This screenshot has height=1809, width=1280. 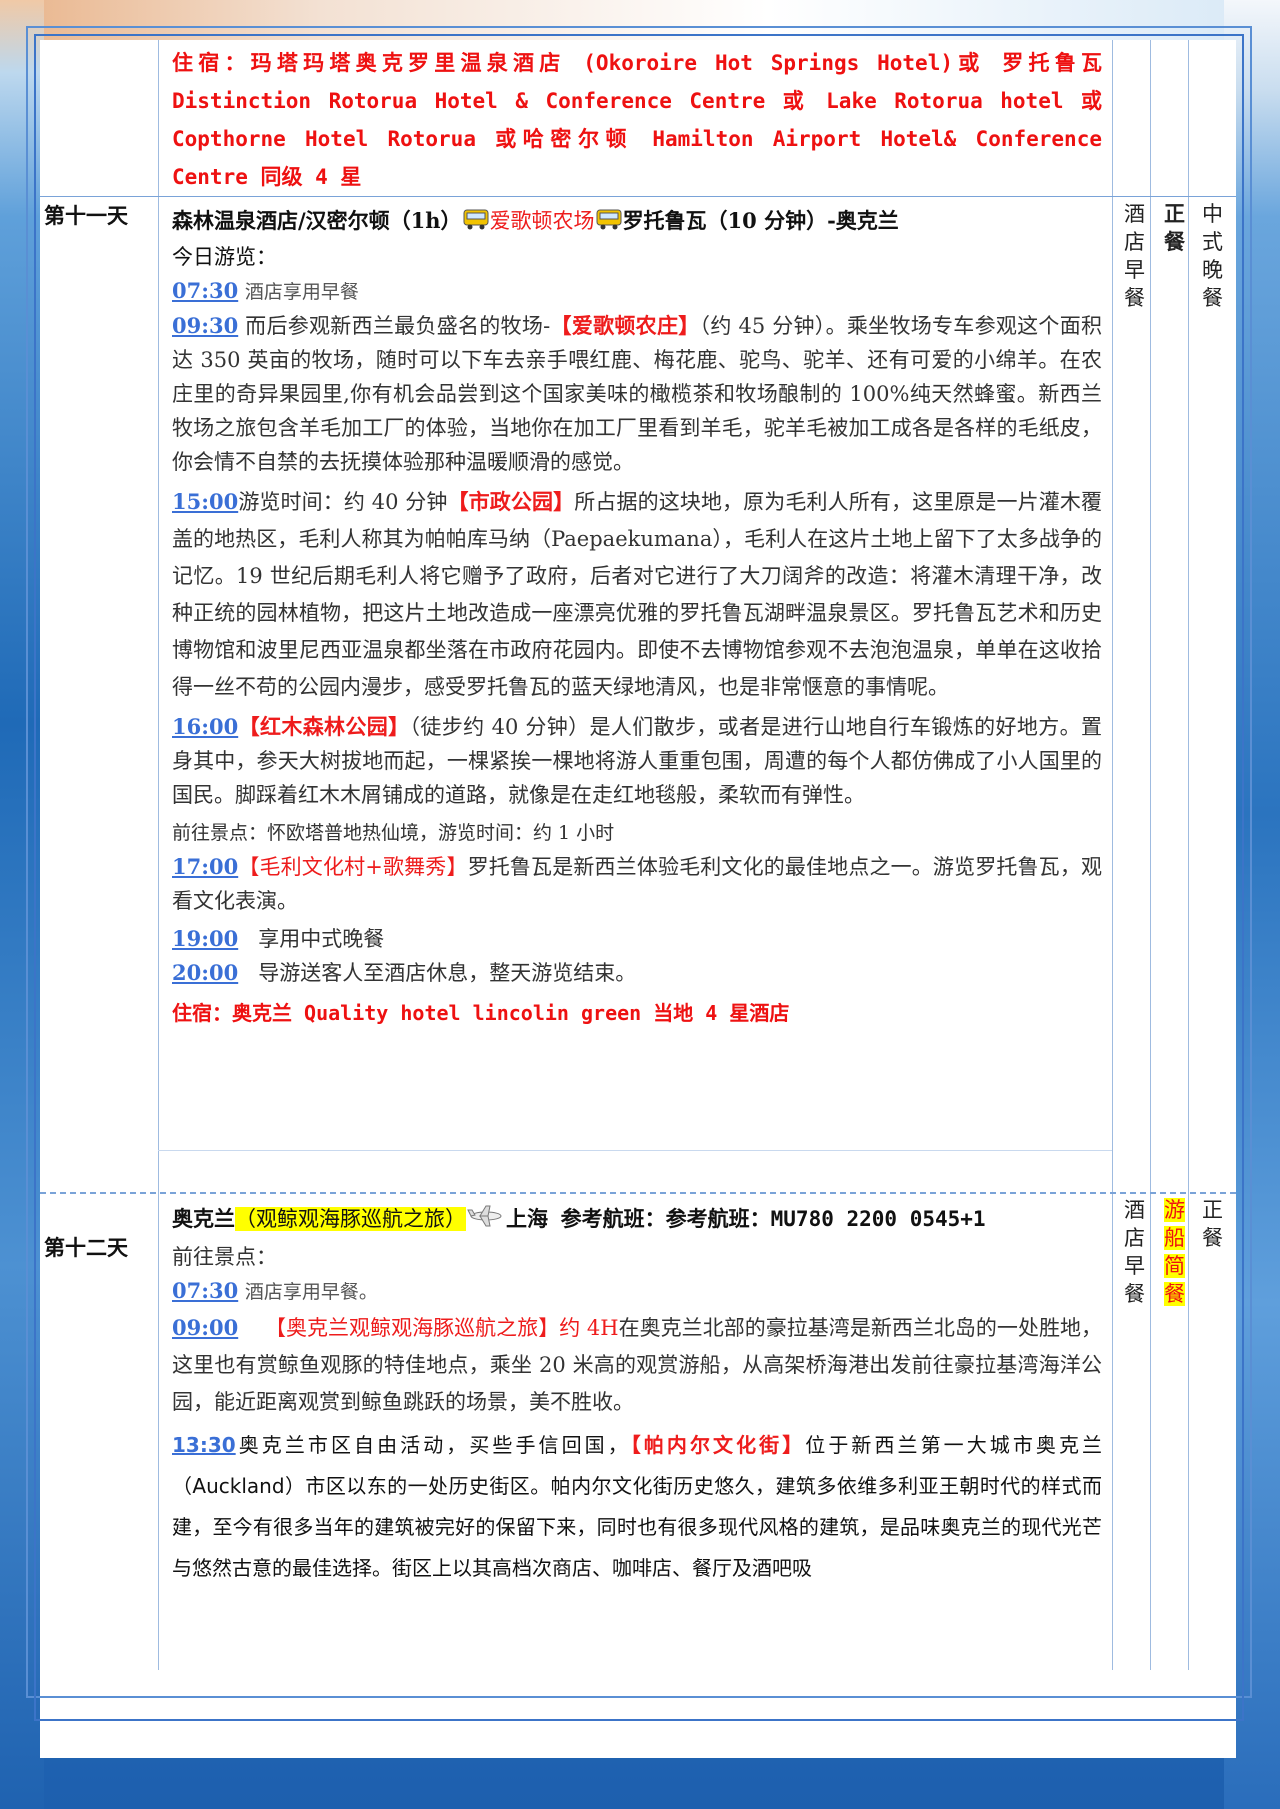 What do you see at coordinates (278, 938) in the screenshot?
I see `list-item: 19:00 享用中式晚餐` at bounding box center [278, 938].